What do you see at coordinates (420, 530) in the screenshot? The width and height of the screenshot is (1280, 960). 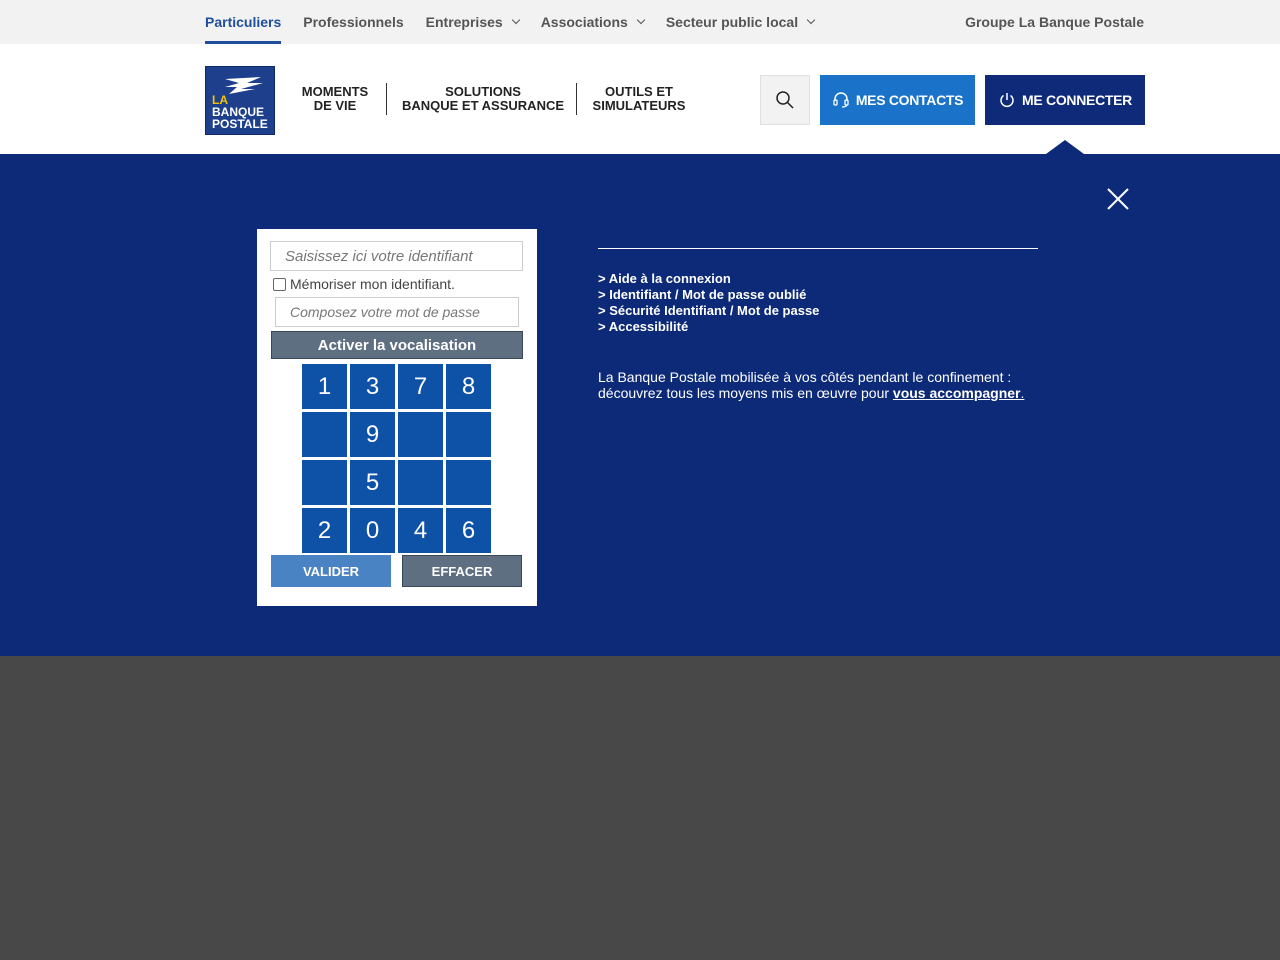 I see `keypad-key: 4` at bounding box center [420, 530].